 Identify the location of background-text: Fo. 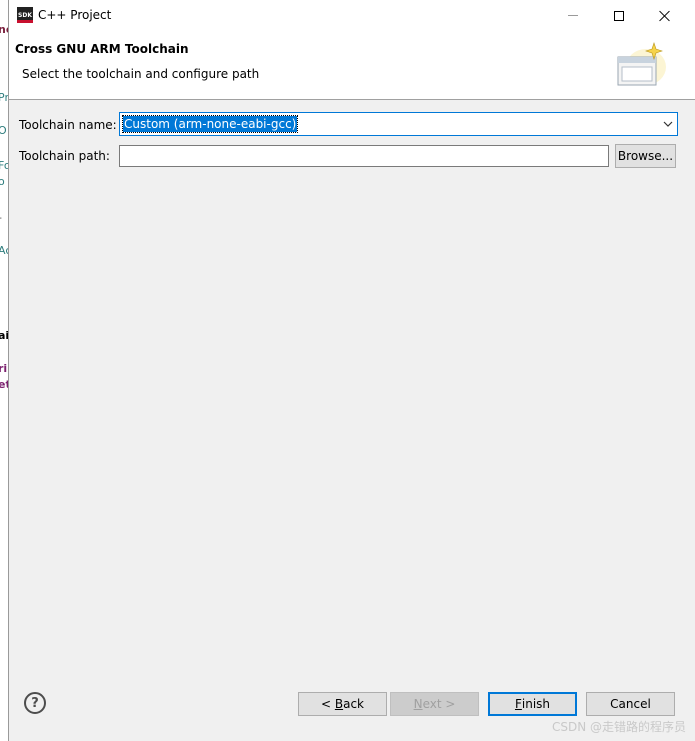
(4, 165).